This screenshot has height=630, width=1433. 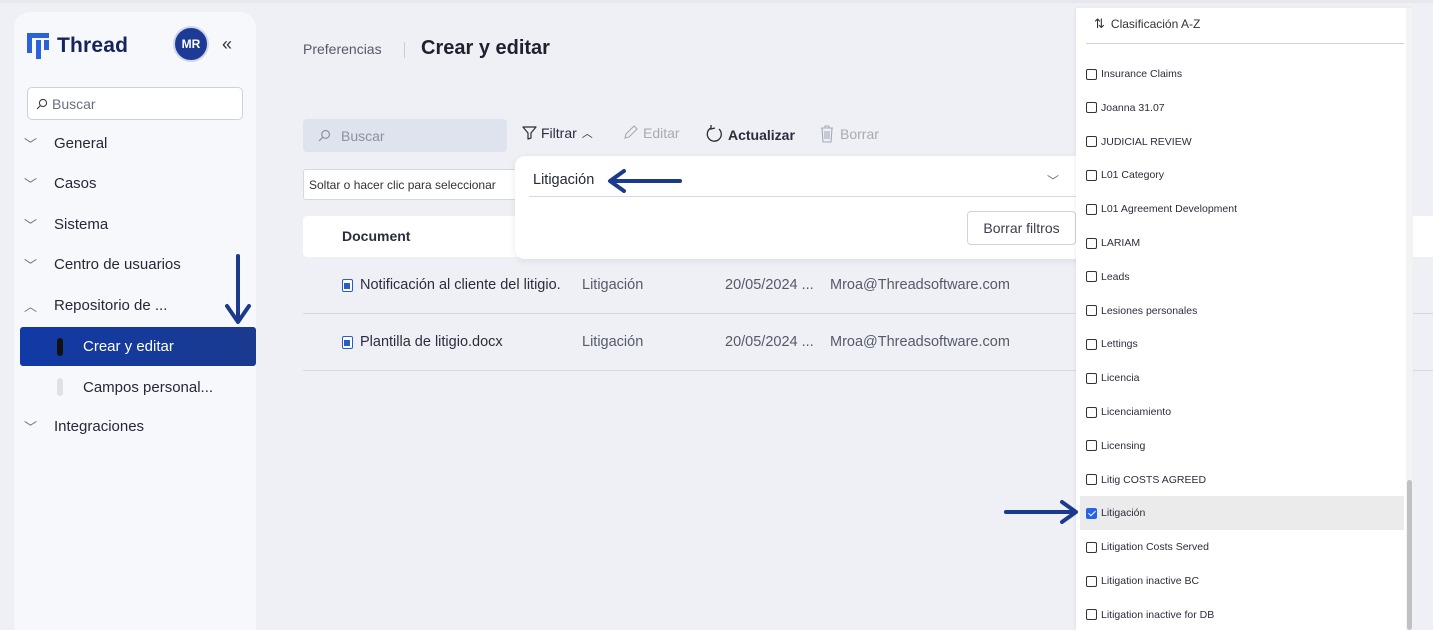 What do you see at coordinates (1242, 480) in the screenshot?
I see `dropdown-option: Litig COSTS AGREED` at bounding box center [1242, 480].